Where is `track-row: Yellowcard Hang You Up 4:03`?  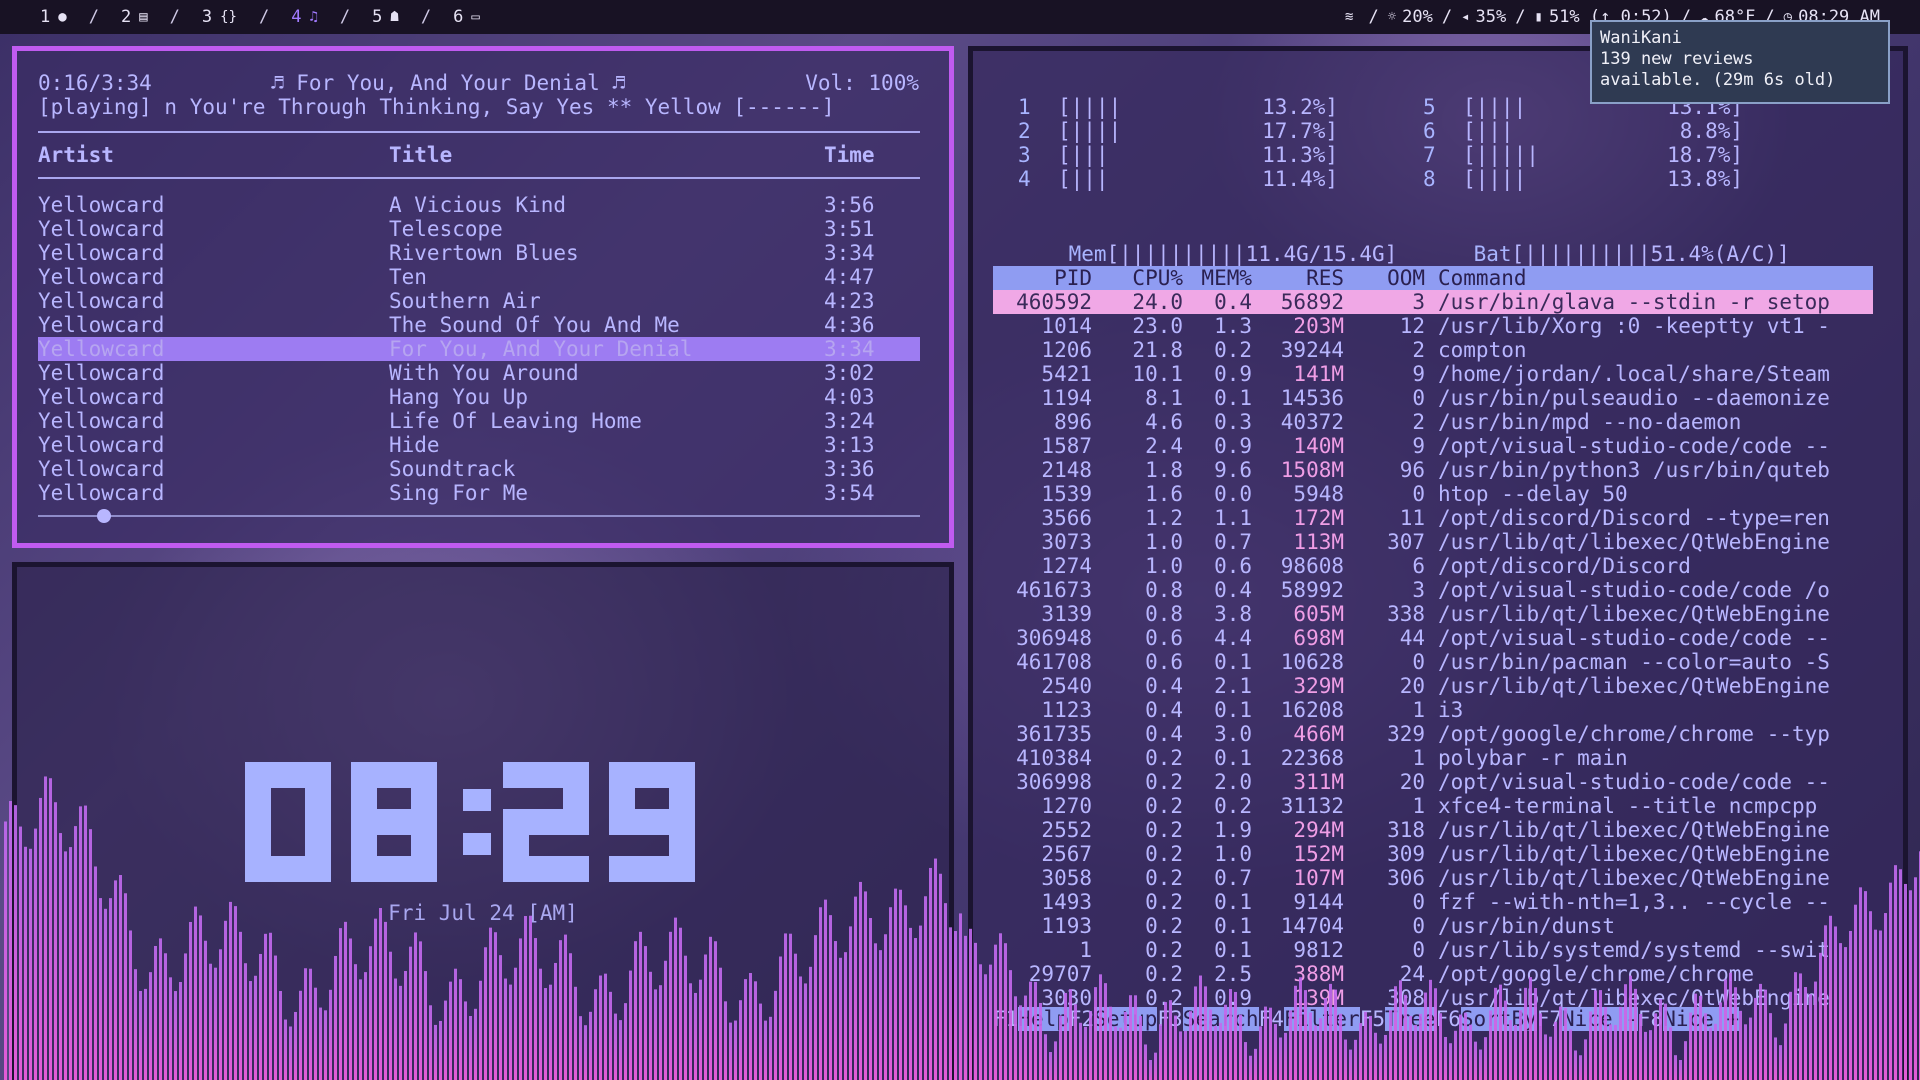
track-row: Yellowcard Hang You Up 4:03 is located at coordinates (479, 397).